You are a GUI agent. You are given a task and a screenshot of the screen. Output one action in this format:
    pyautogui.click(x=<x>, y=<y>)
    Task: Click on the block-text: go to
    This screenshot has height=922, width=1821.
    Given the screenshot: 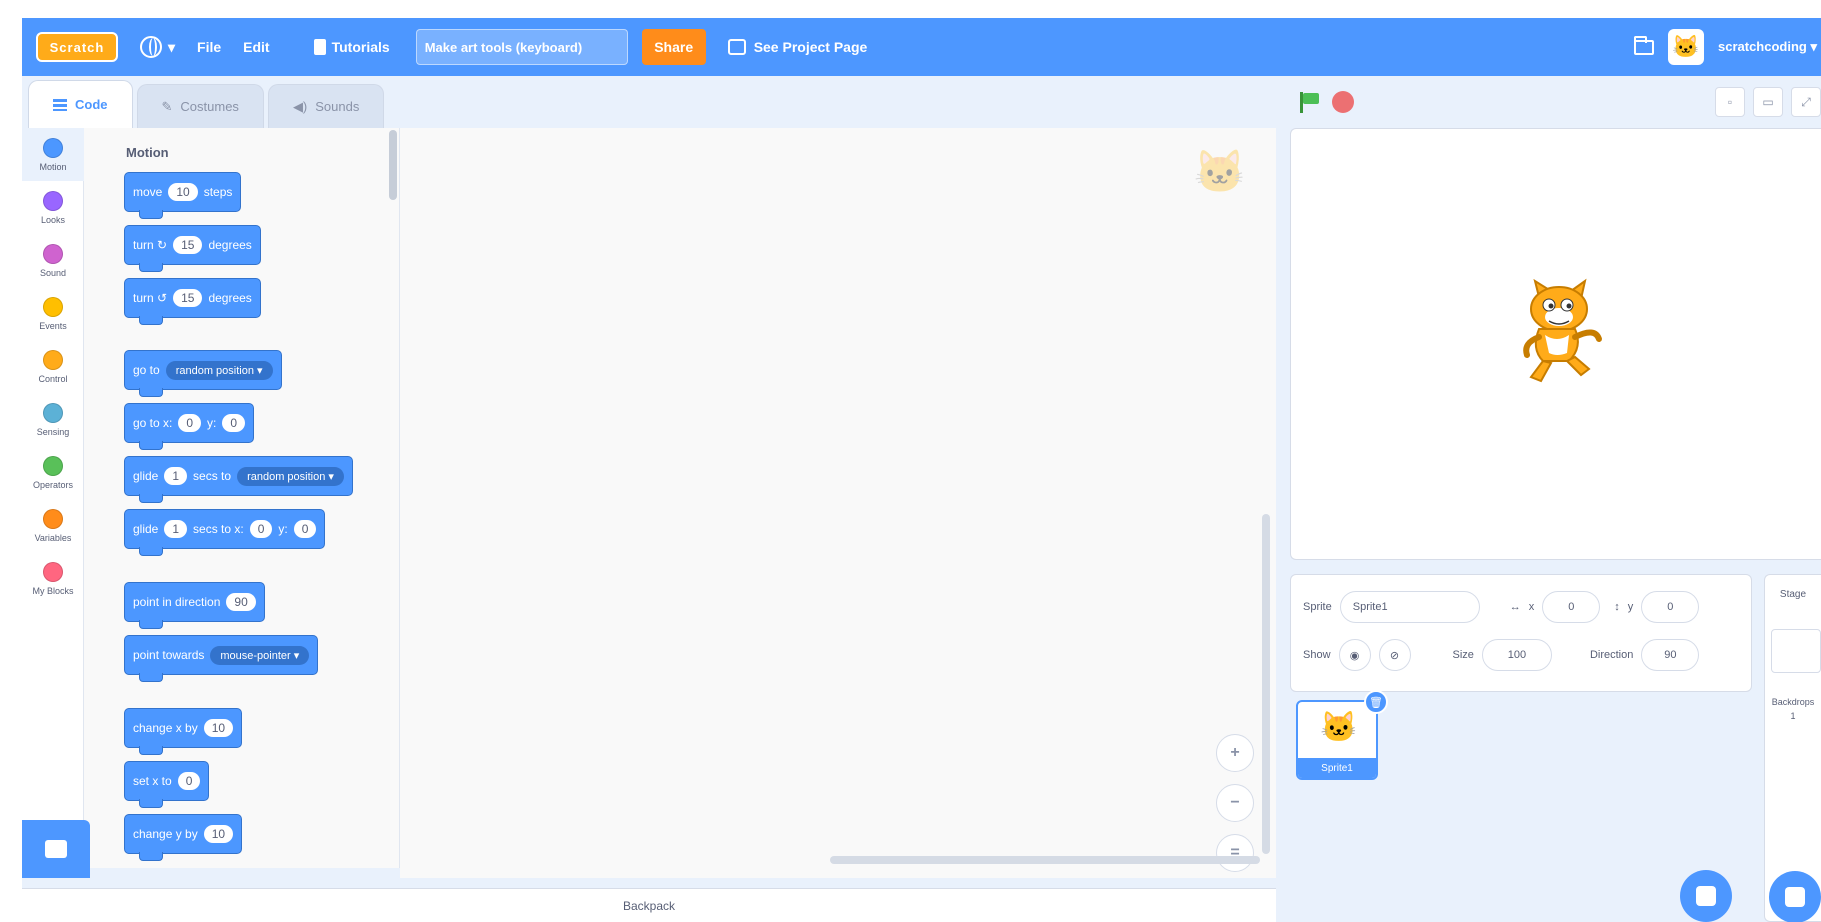 What is the action you would take?
    pyautogui.click(x=146, y=370)
    